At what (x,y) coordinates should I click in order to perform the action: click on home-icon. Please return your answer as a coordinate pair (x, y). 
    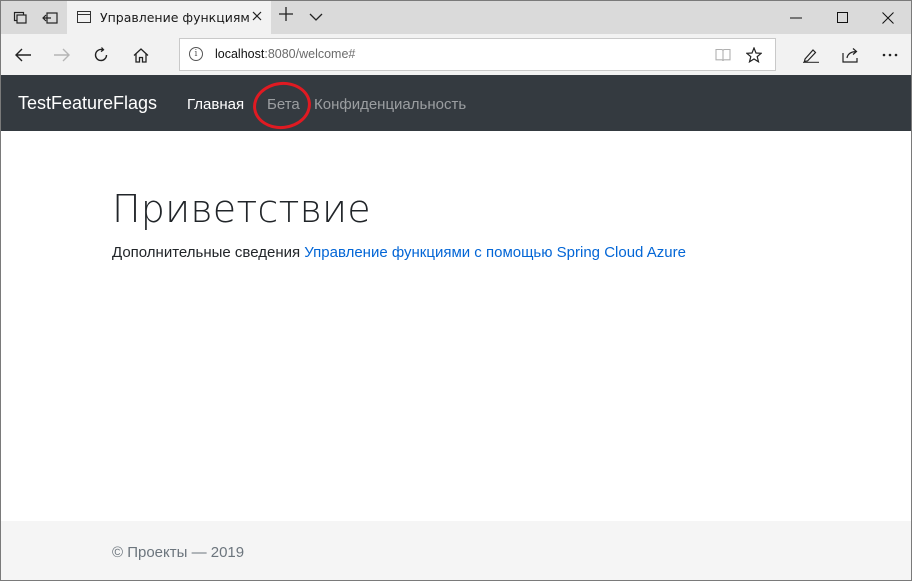
    Looking at the image, I should click on (141, 55).